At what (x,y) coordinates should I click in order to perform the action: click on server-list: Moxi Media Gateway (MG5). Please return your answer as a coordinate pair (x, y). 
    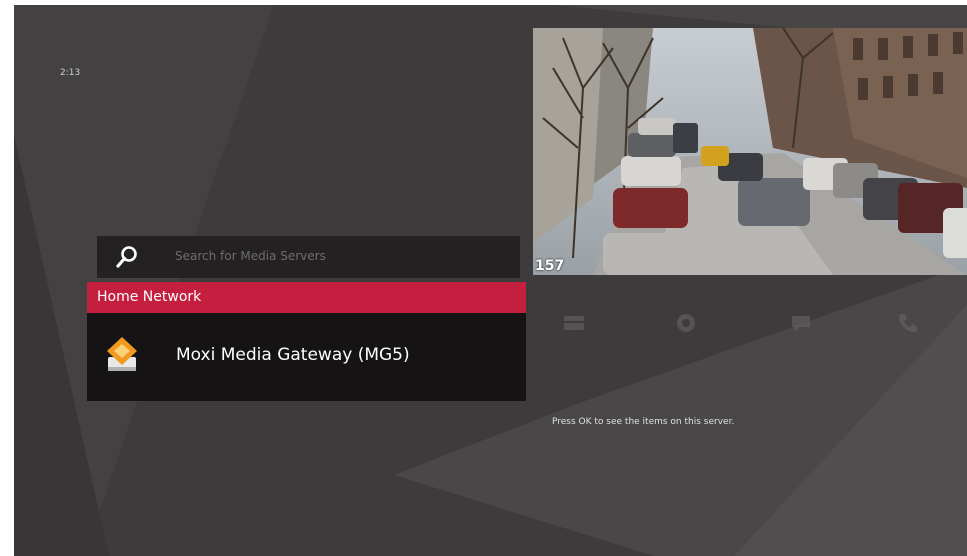
    Looking at the image, I should click on (306, 357).